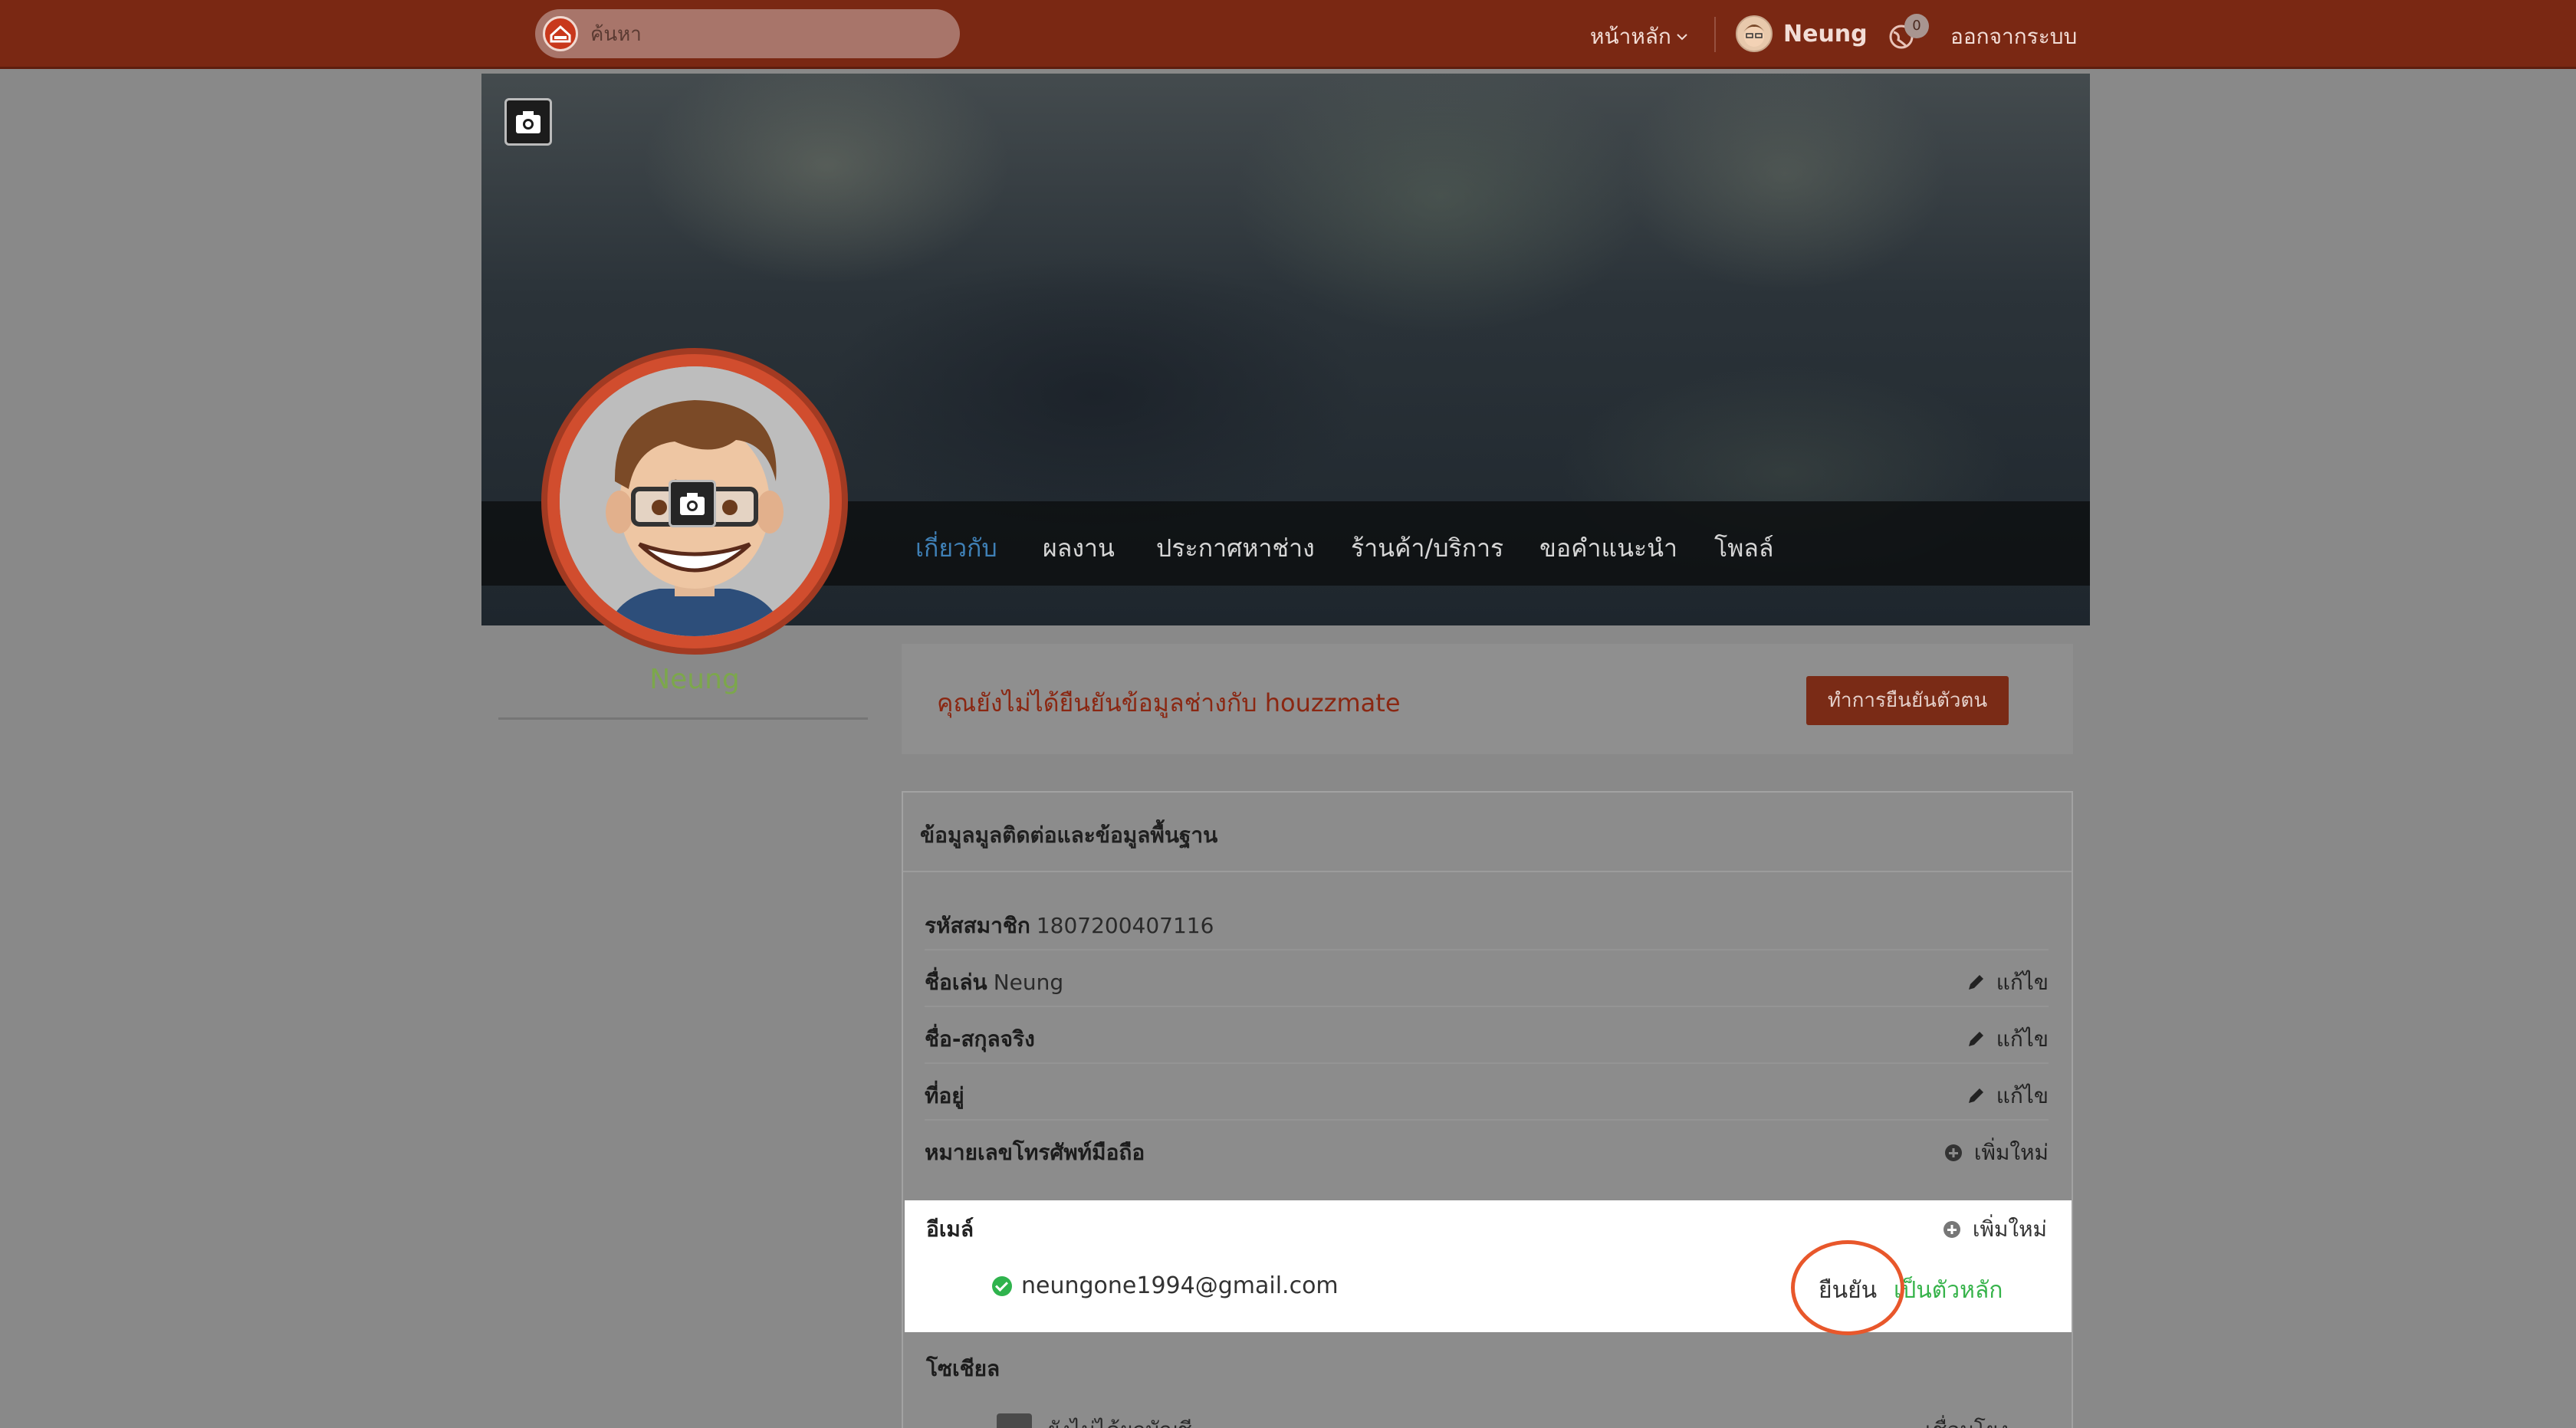 The image size is (2576, 1428). Describe the element at coordinates (964, 1368) in the screenshot. I see `social-label: โซเชียล` at that location.